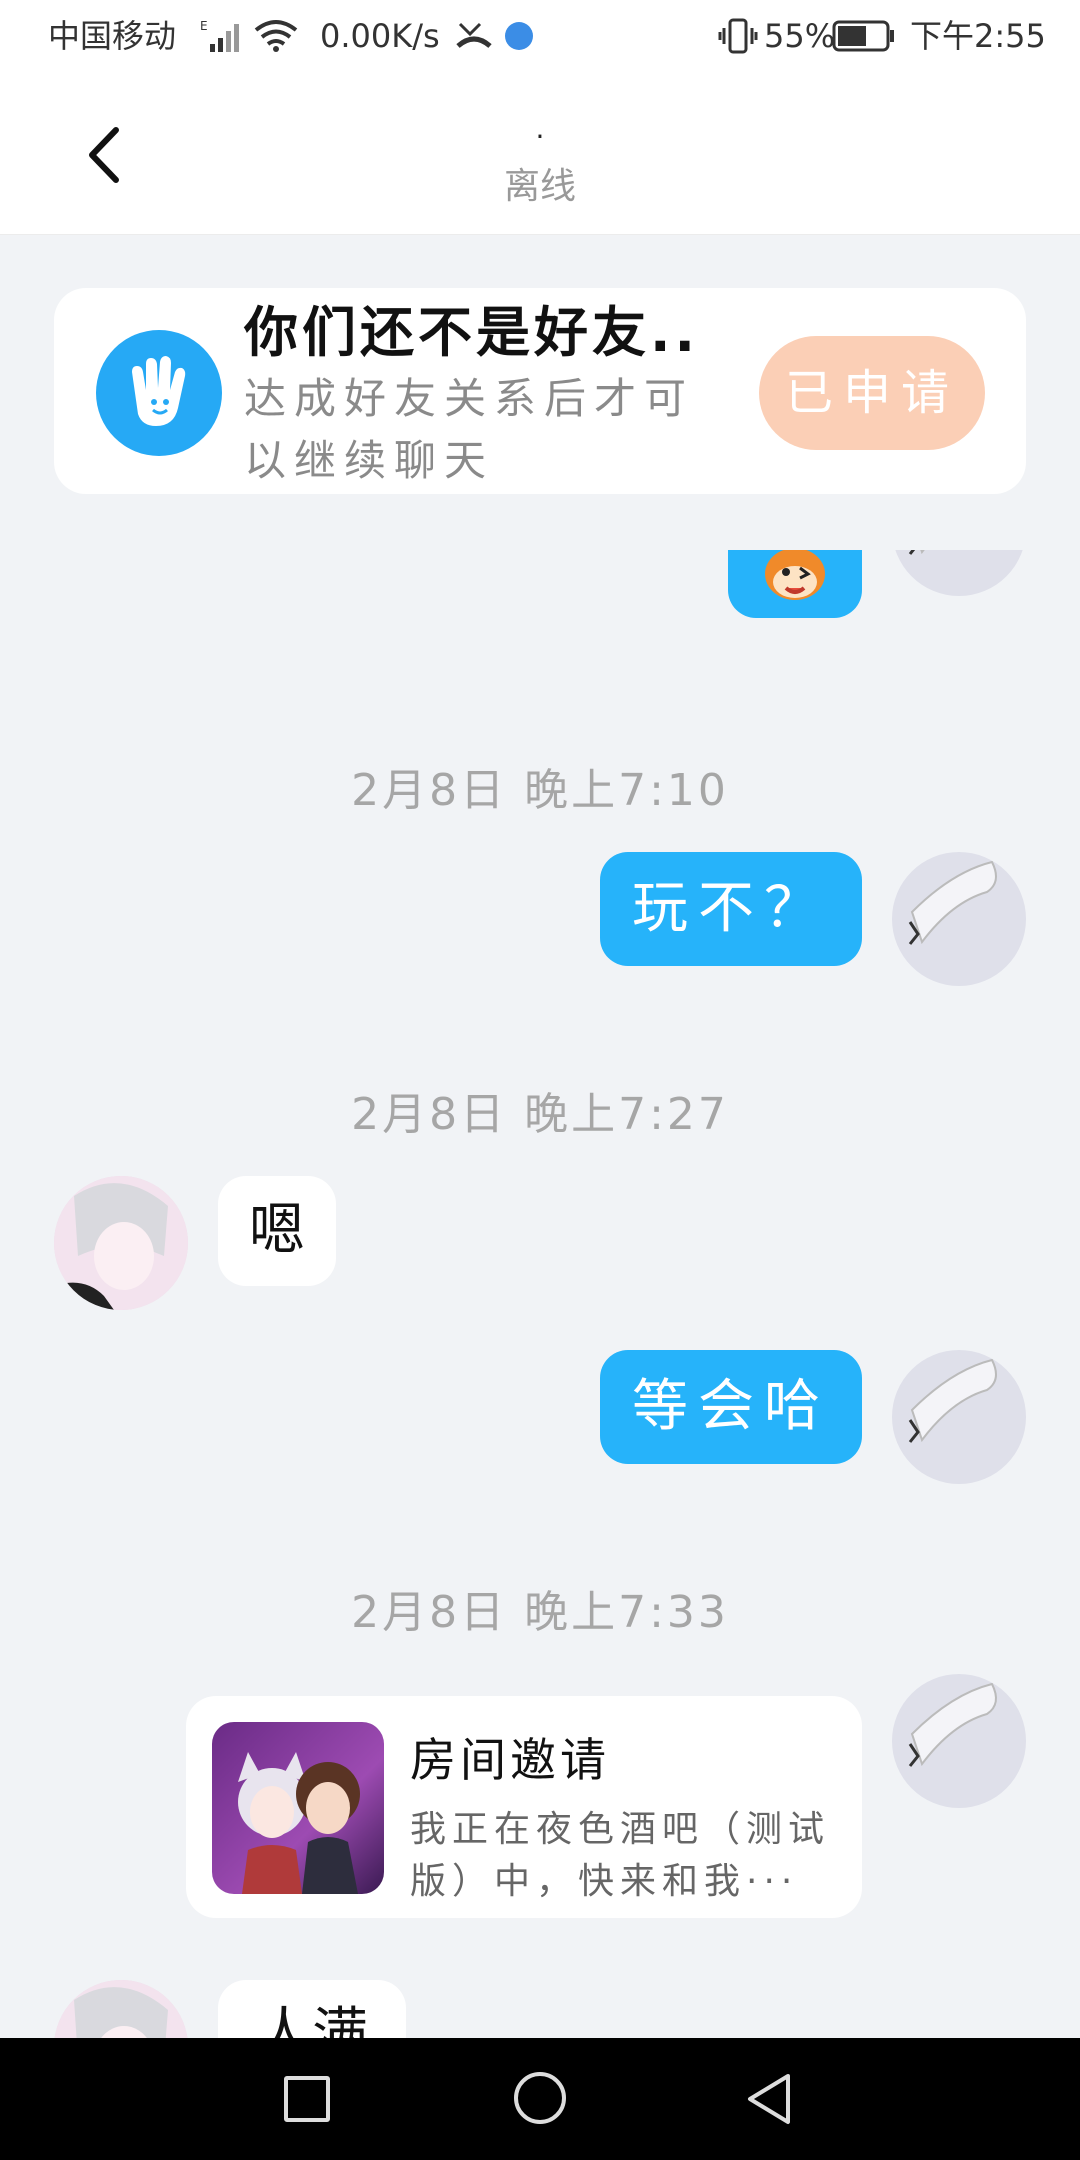 The width and height of the screenshot is (1080, 2160). I want to click on invite-title: 房间邀请, so click(510, 1760).